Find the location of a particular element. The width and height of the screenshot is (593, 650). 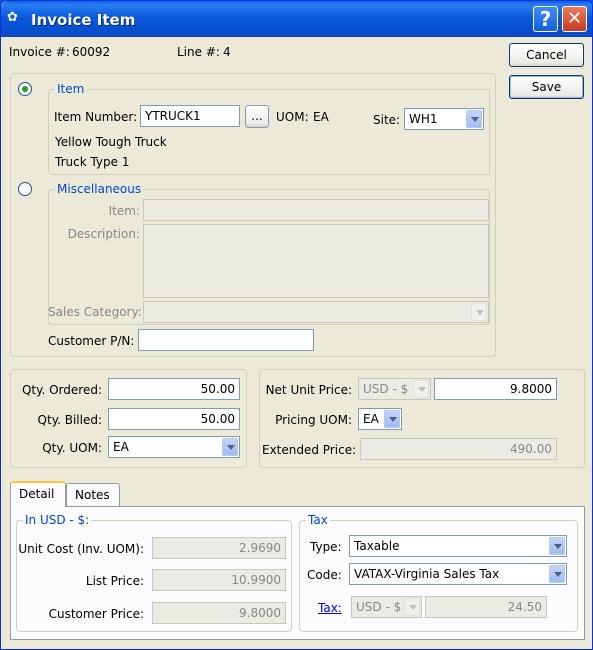

net-unit-price-currency-select: USD - $ is located at coordinates (394, 389).